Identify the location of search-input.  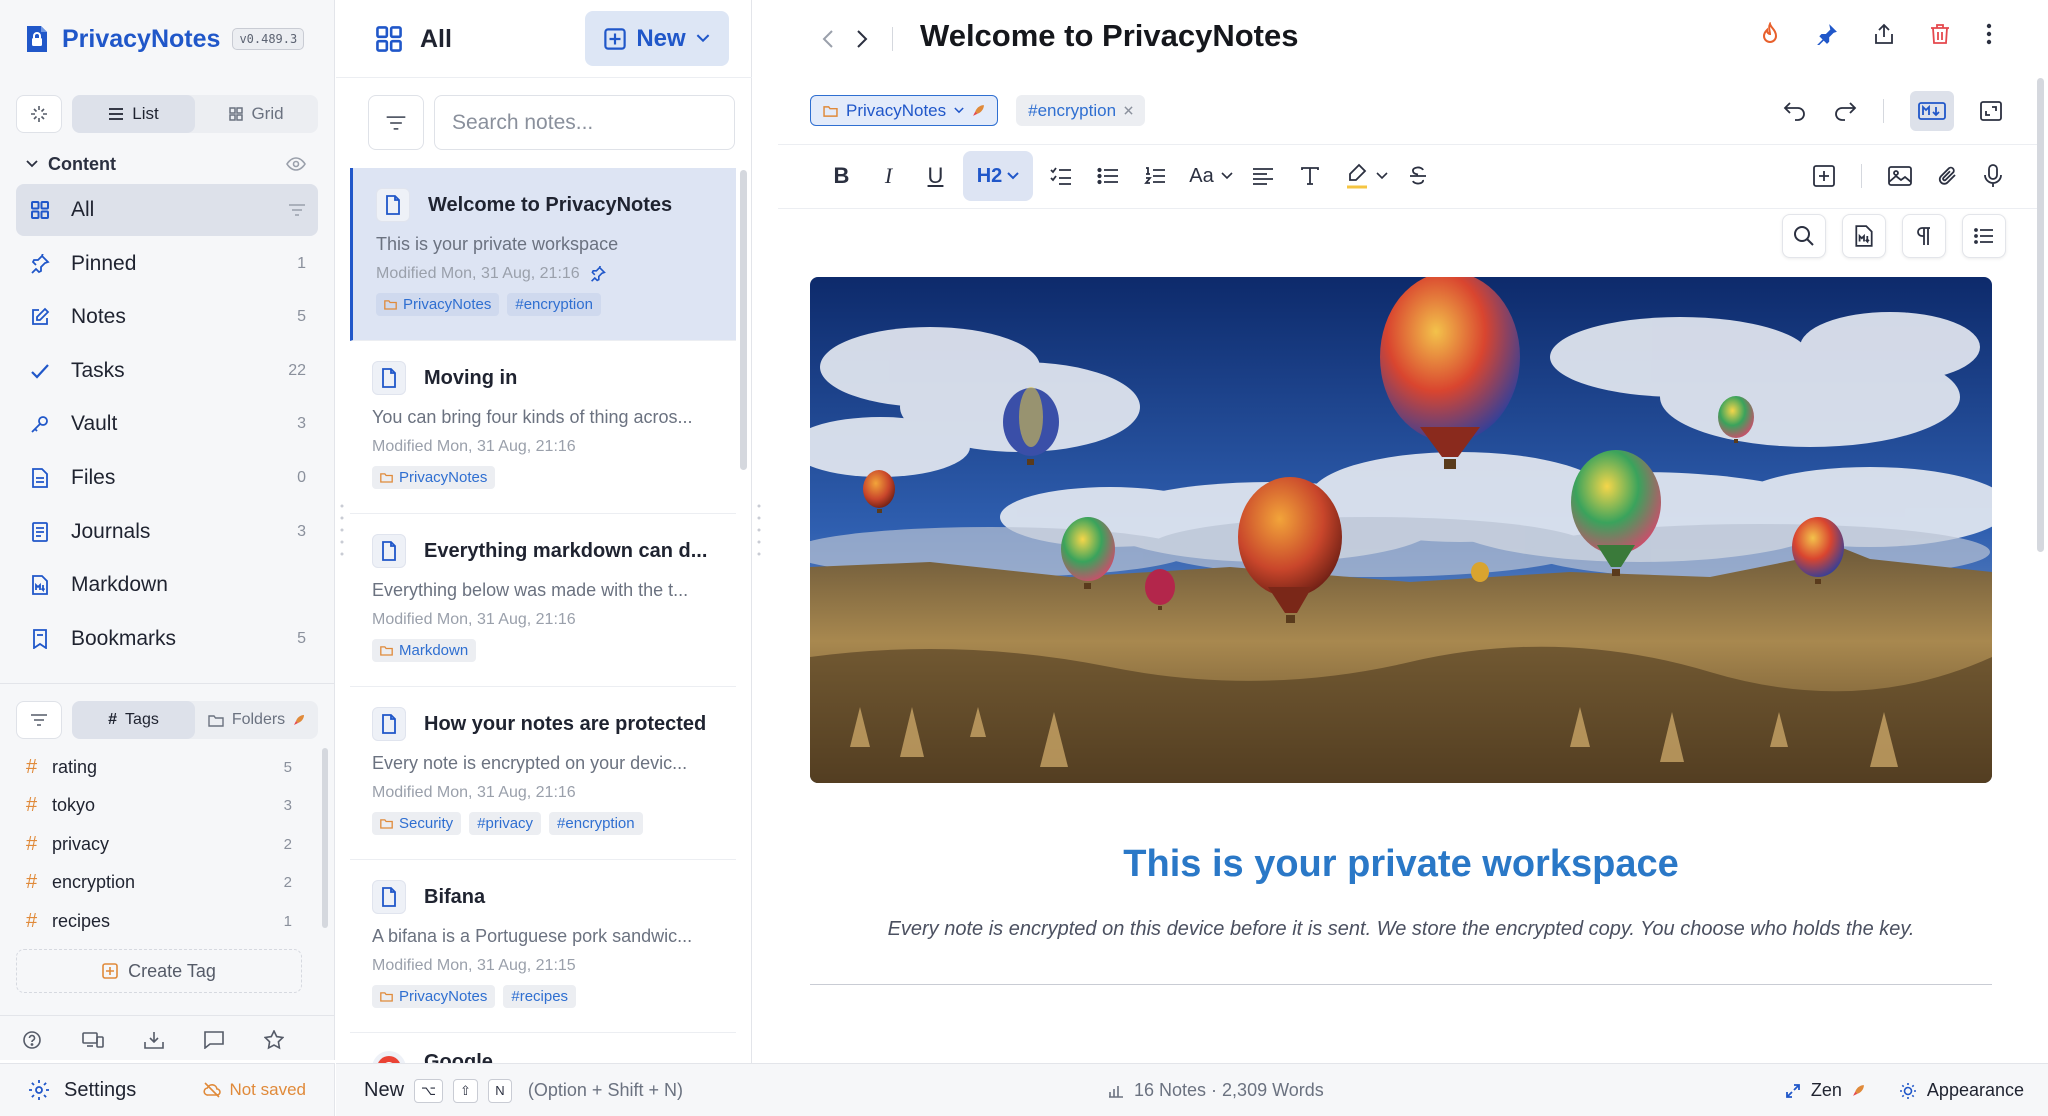
(584, 122).